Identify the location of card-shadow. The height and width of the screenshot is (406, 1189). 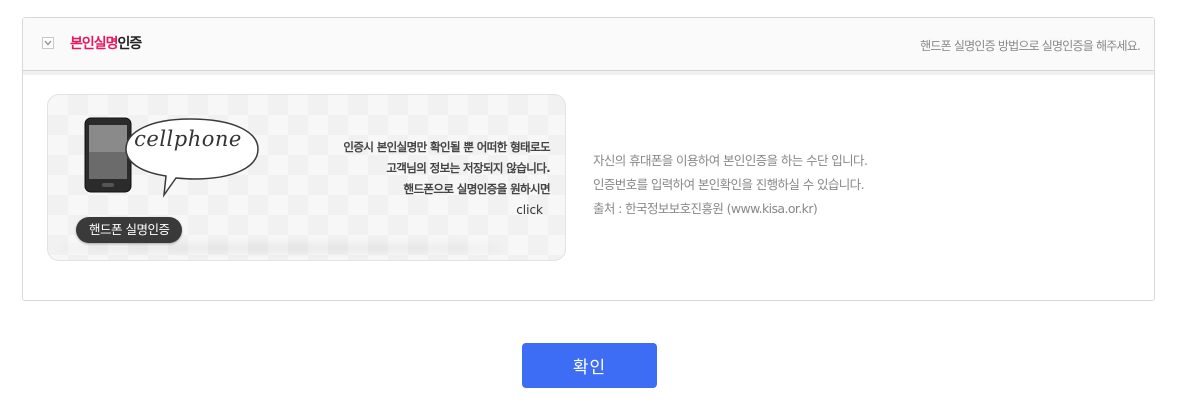
(280, 248).